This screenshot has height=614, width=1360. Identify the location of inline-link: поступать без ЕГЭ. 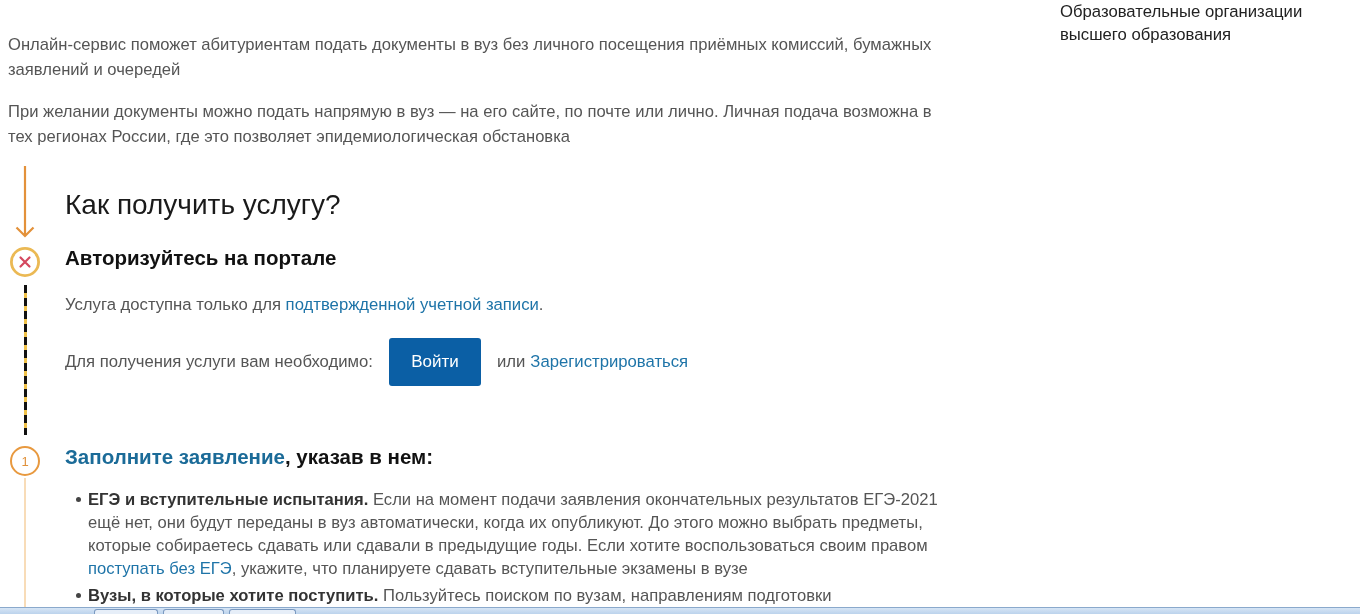
(160, 568).